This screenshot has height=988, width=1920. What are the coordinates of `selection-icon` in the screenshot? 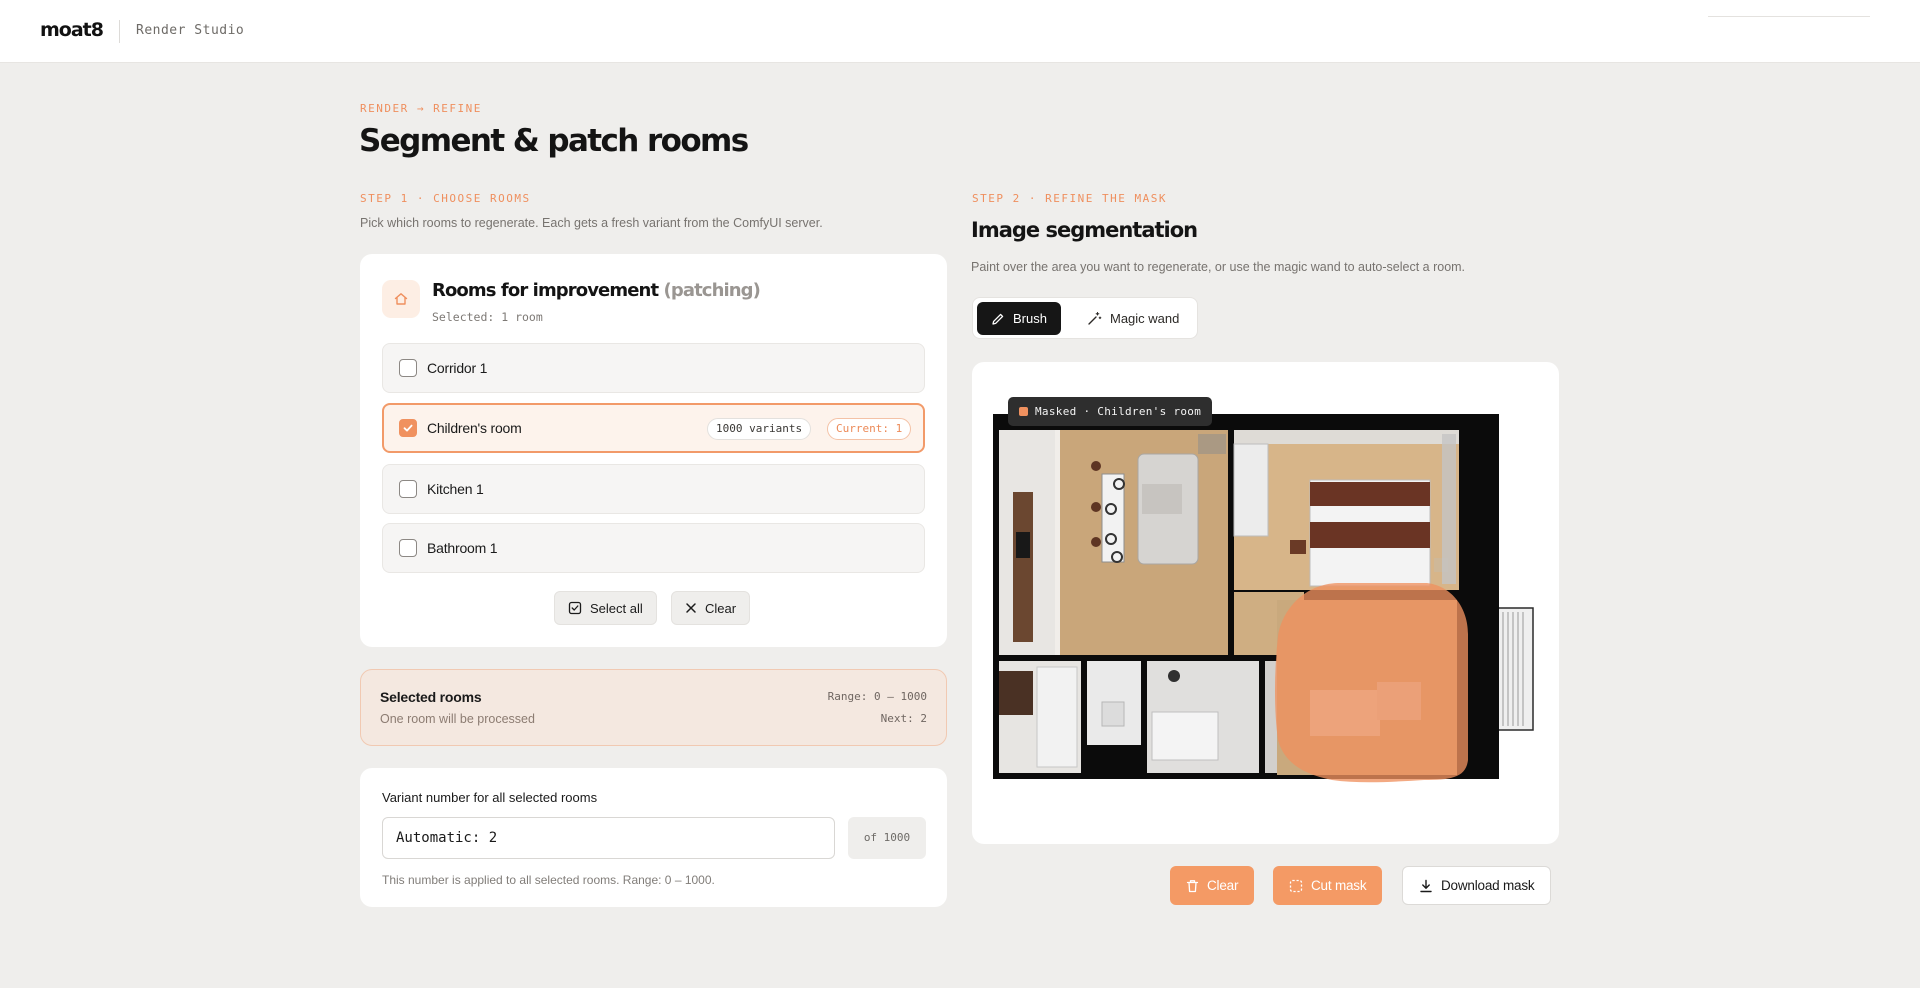 It's located at (1296, 885).